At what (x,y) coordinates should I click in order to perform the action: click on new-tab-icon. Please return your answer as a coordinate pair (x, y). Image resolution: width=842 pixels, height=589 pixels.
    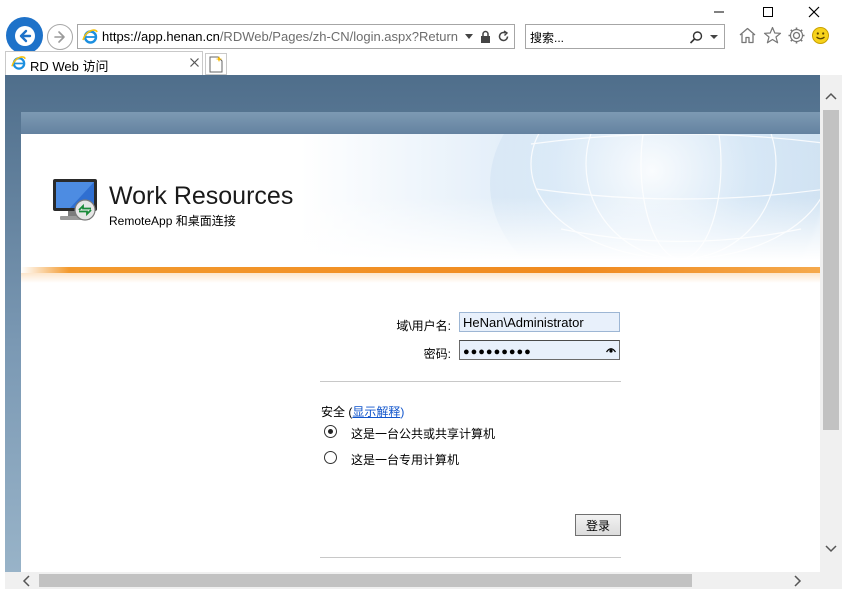
    Looking at the image, I should click on (216, 64).